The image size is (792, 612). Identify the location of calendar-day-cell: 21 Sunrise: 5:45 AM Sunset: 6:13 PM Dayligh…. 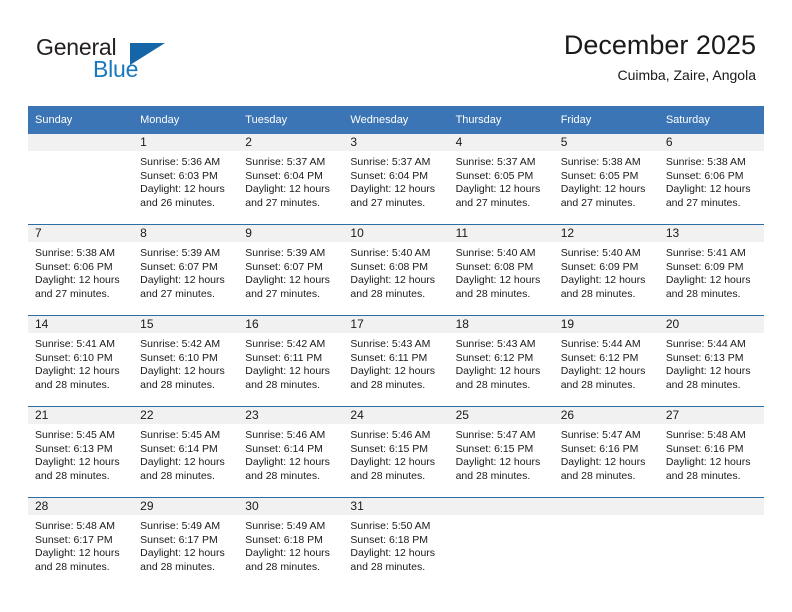
(81, 452).